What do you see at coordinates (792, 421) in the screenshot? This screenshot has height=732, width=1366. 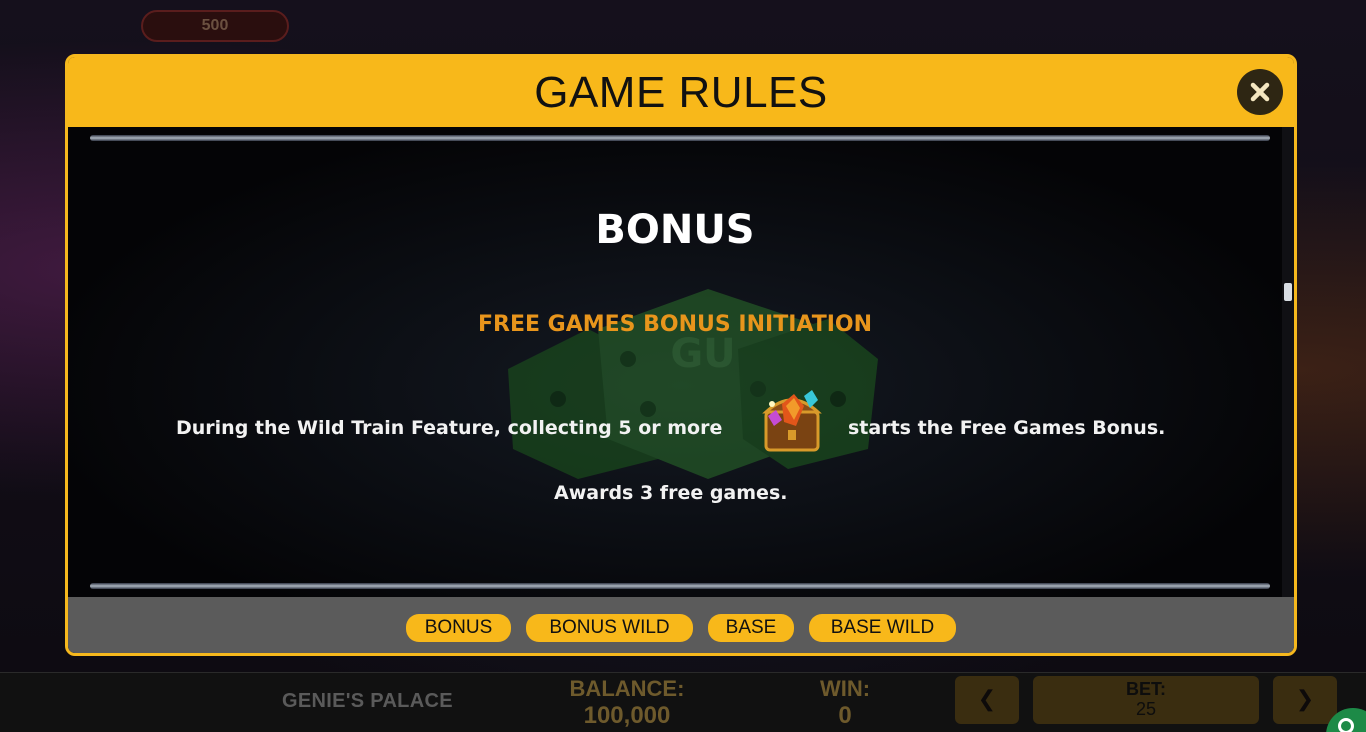 I see `jewel-chest-icon` at bounding box center [792, 421].